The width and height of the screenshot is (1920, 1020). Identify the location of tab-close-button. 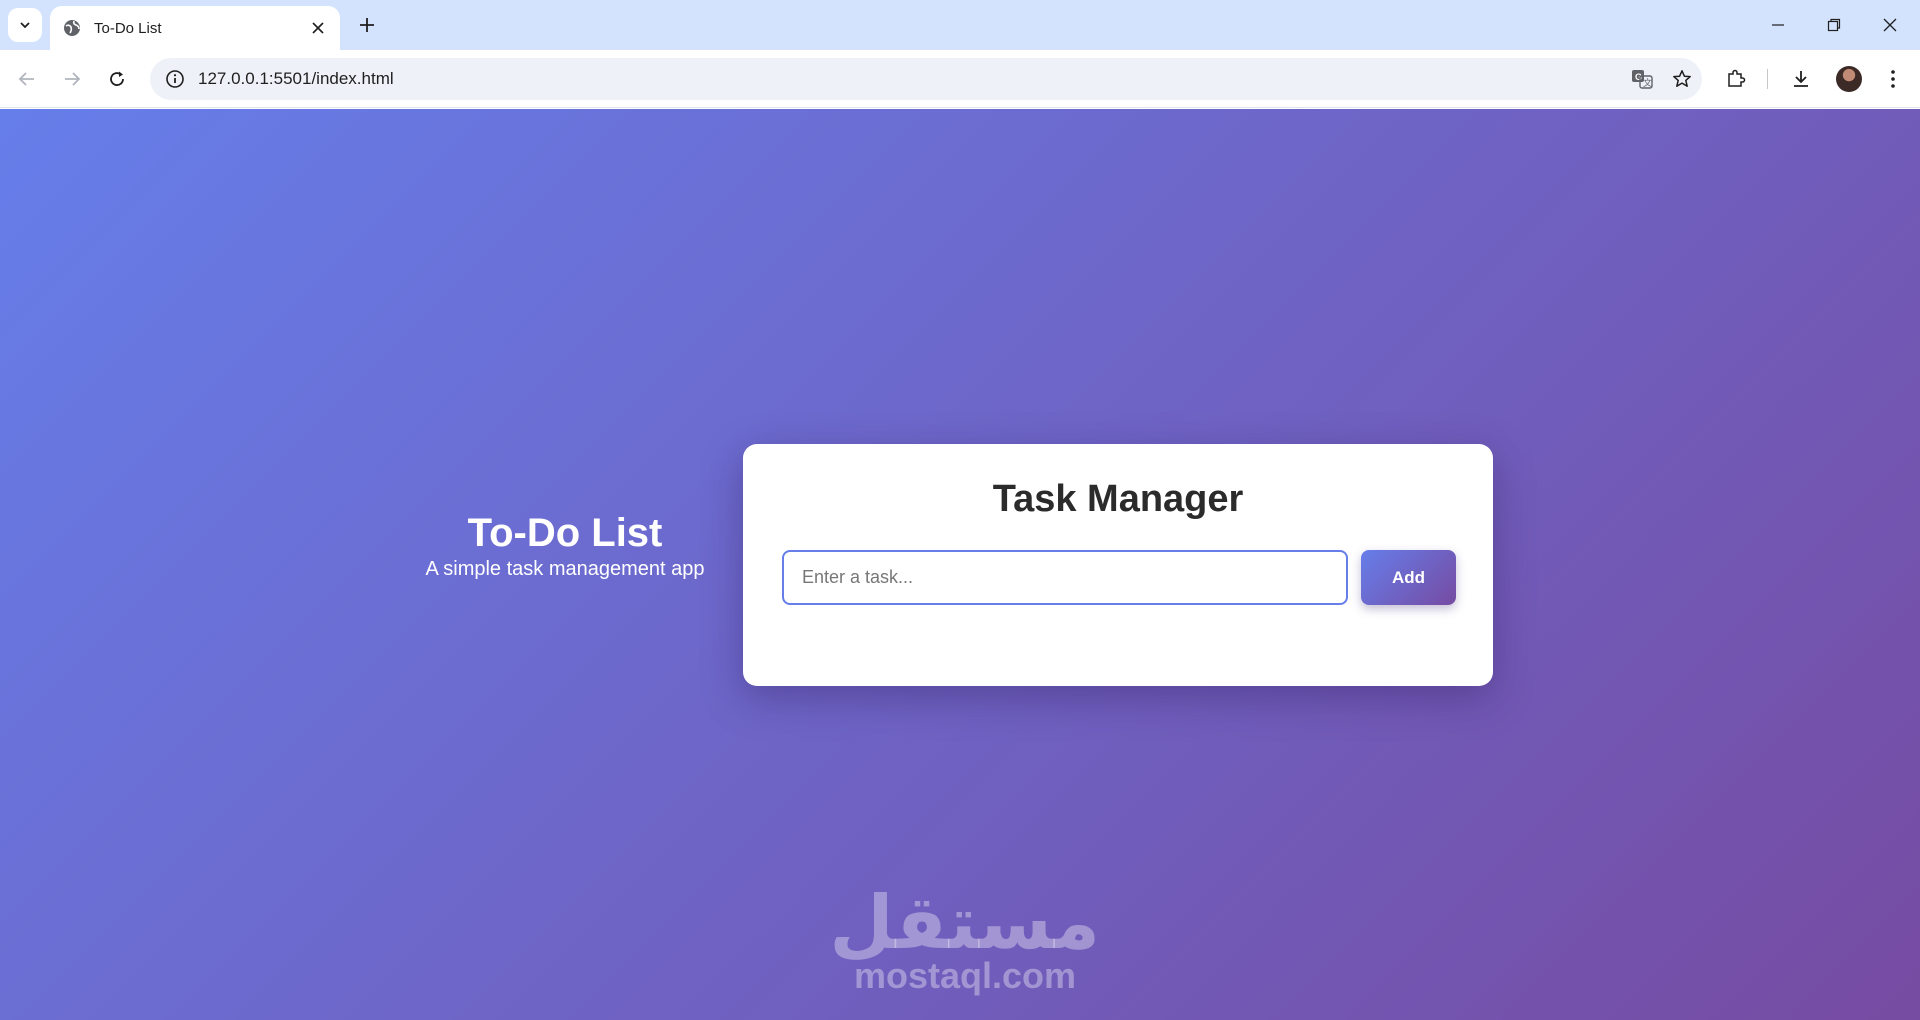
(318, 28).